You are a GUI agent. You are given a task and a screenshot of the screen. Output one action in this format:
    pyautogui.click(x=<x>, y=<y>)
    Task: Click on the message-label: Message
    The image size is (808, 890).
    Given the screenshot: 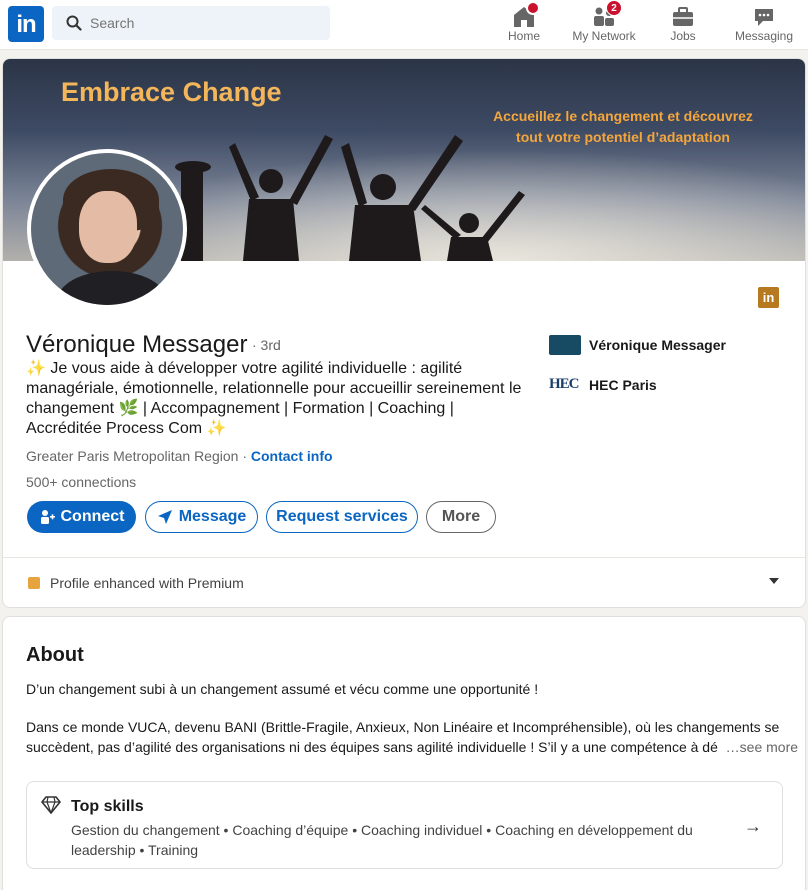 What is the action you would take?
    pyautogui.click(x=212, y=516)
    